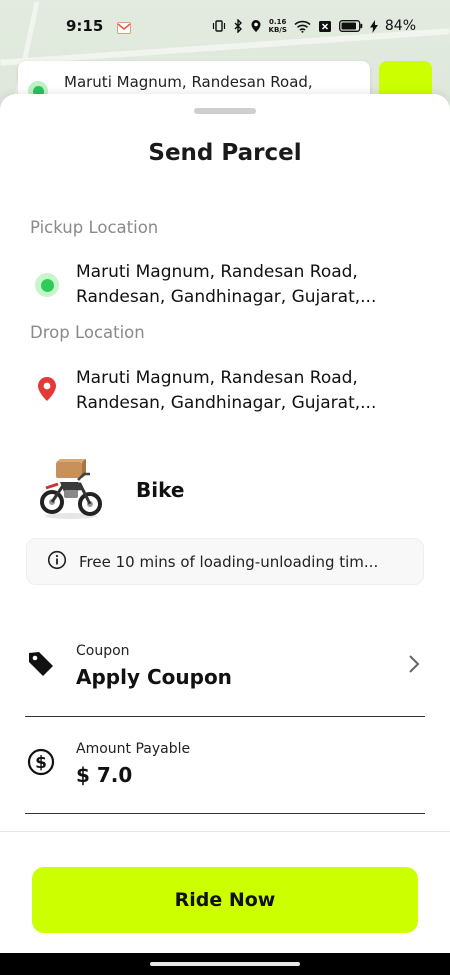  I want to click on battery-percentage: 84%, so click(400, 26).